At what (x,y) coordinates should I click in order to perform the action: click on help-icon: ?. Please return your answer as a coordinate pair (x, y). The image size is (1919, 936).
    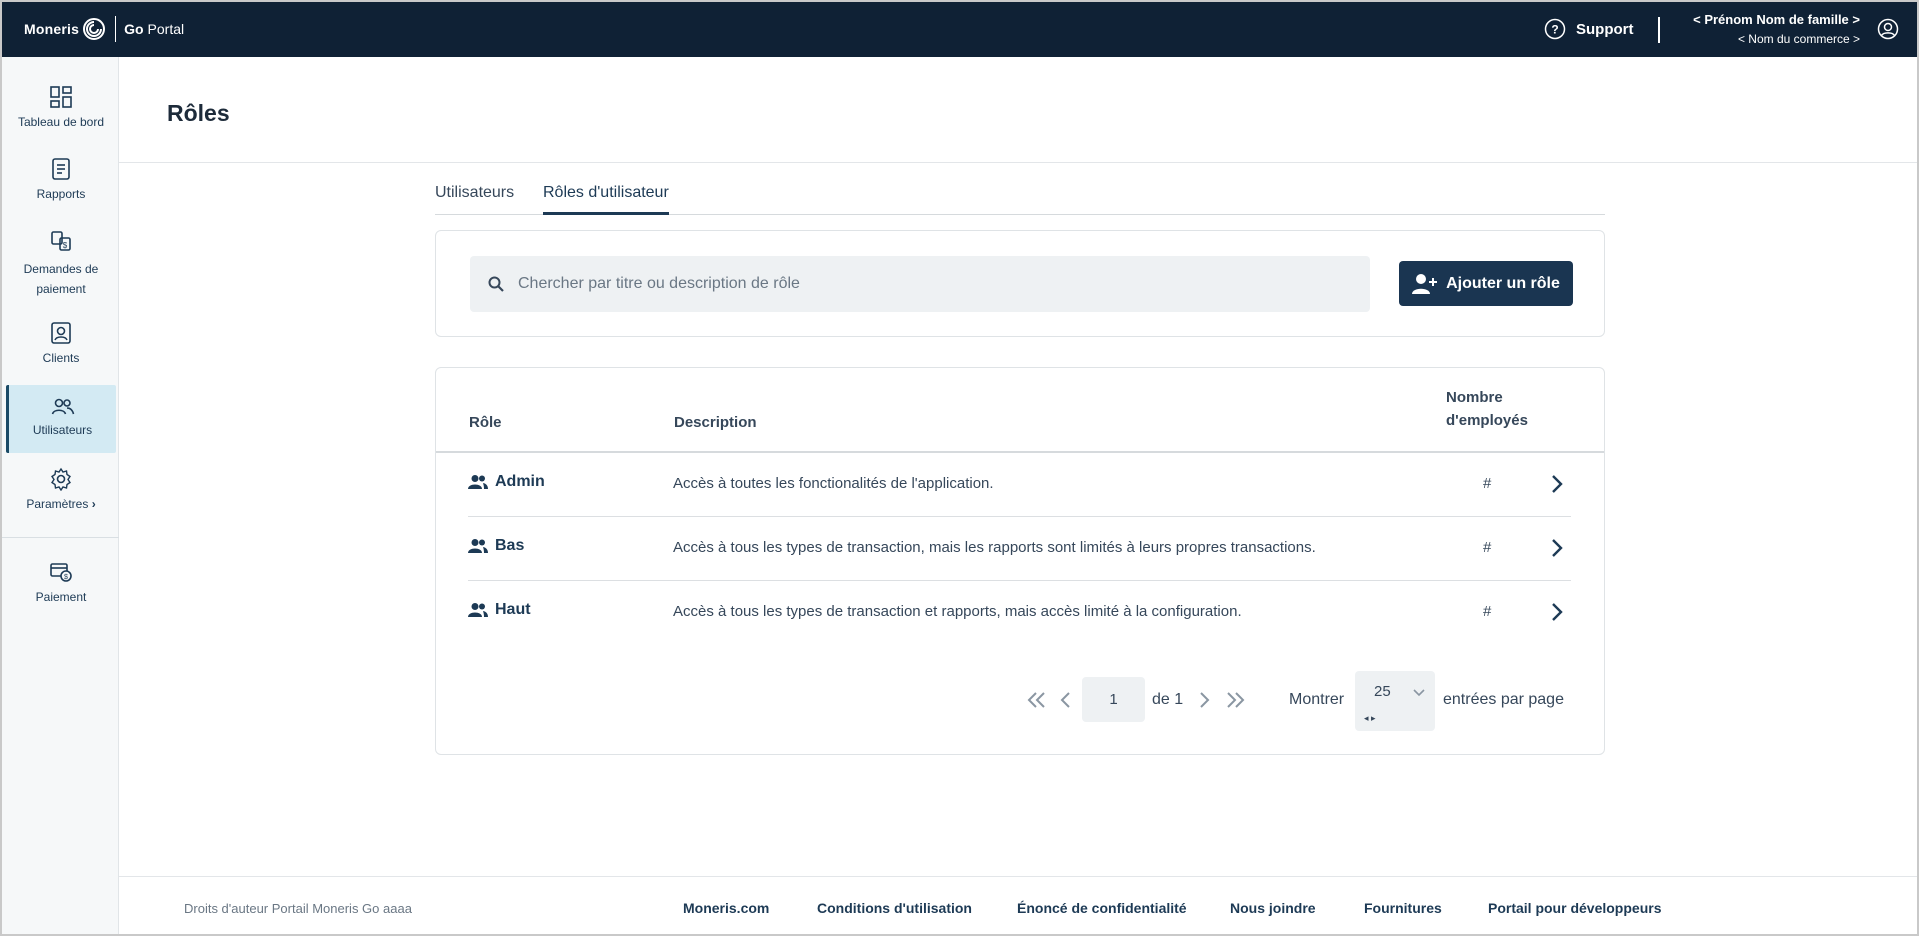
    Looking at the image, I should click on (1555, 29).